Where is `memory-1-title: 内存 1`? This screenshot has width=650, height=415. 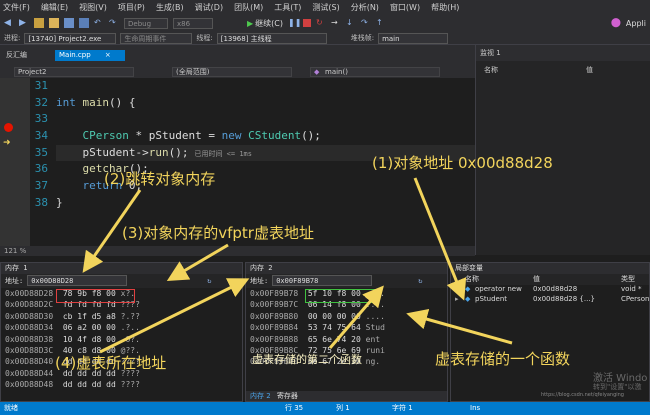 memory-1-title: 内存 1 is located at coordinates (121, 268).